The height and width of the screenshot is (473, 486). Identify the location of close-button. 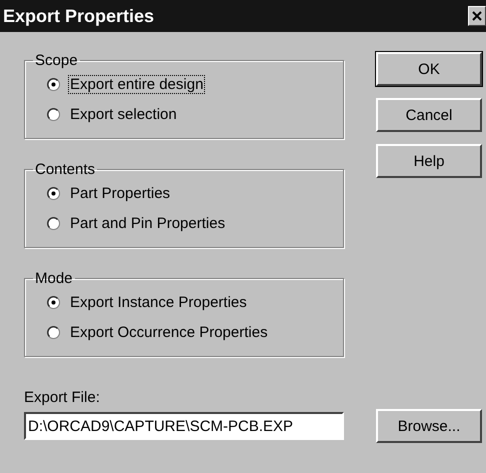
(477, 16).